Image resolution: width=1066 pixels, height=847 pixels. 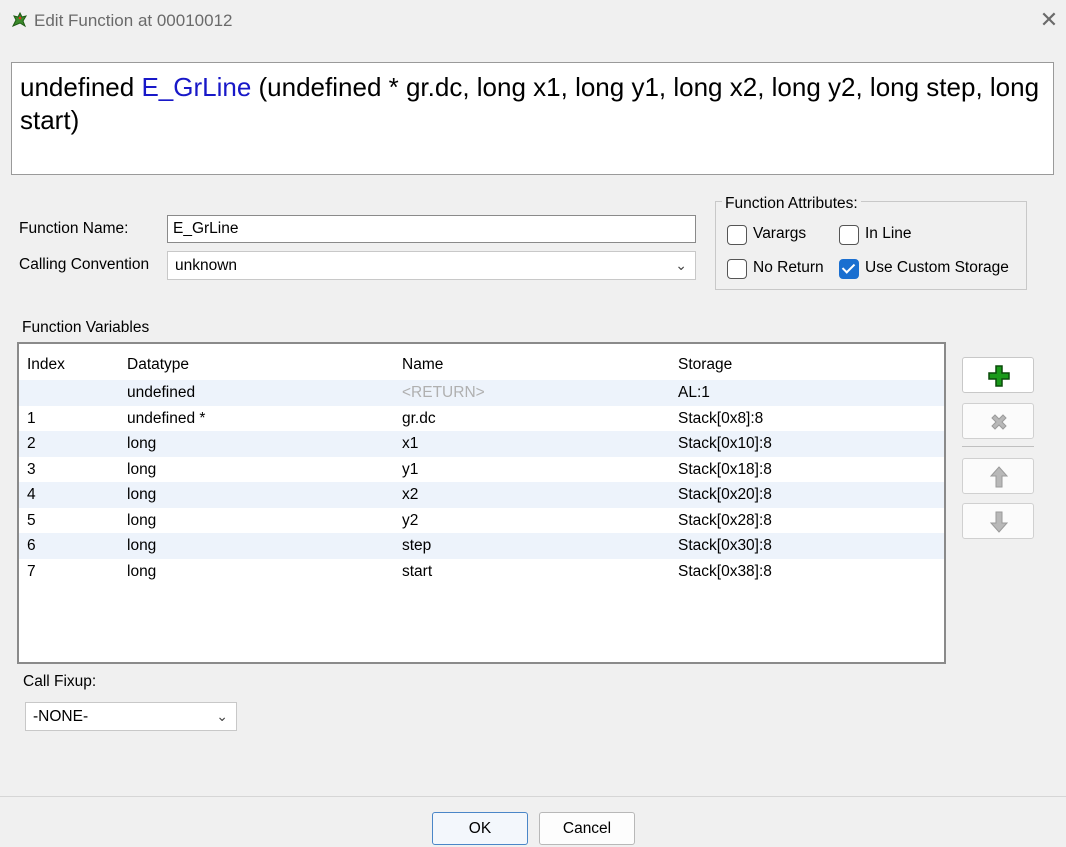 I want to click on table-row: 2 long x1 Stack[0x10]:8, so click(x=481, y=444).